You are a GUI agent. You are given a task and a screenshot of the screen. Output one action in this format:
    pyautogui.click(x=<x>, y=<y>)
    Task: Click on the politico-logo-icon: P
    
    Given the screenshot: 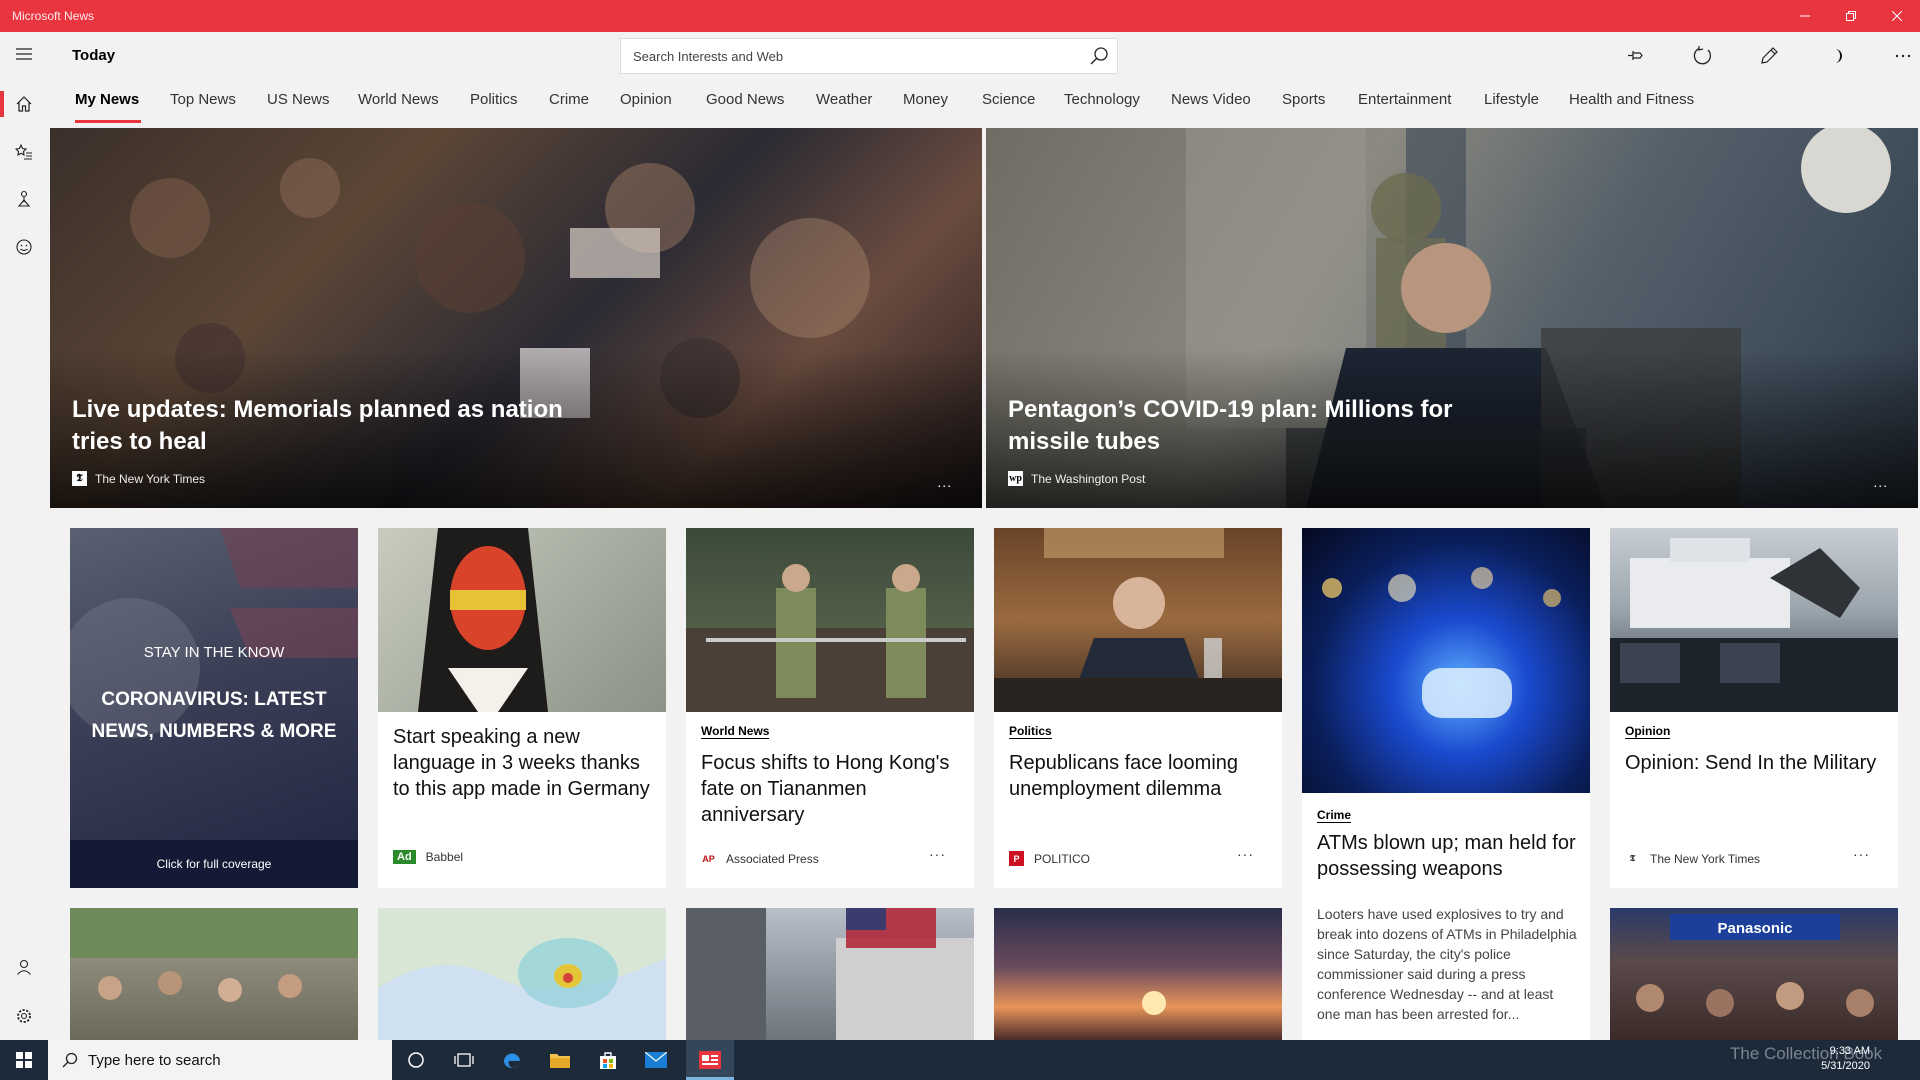 What is the action you would take?
    pyautogui.click(x=1016, y=858)
    